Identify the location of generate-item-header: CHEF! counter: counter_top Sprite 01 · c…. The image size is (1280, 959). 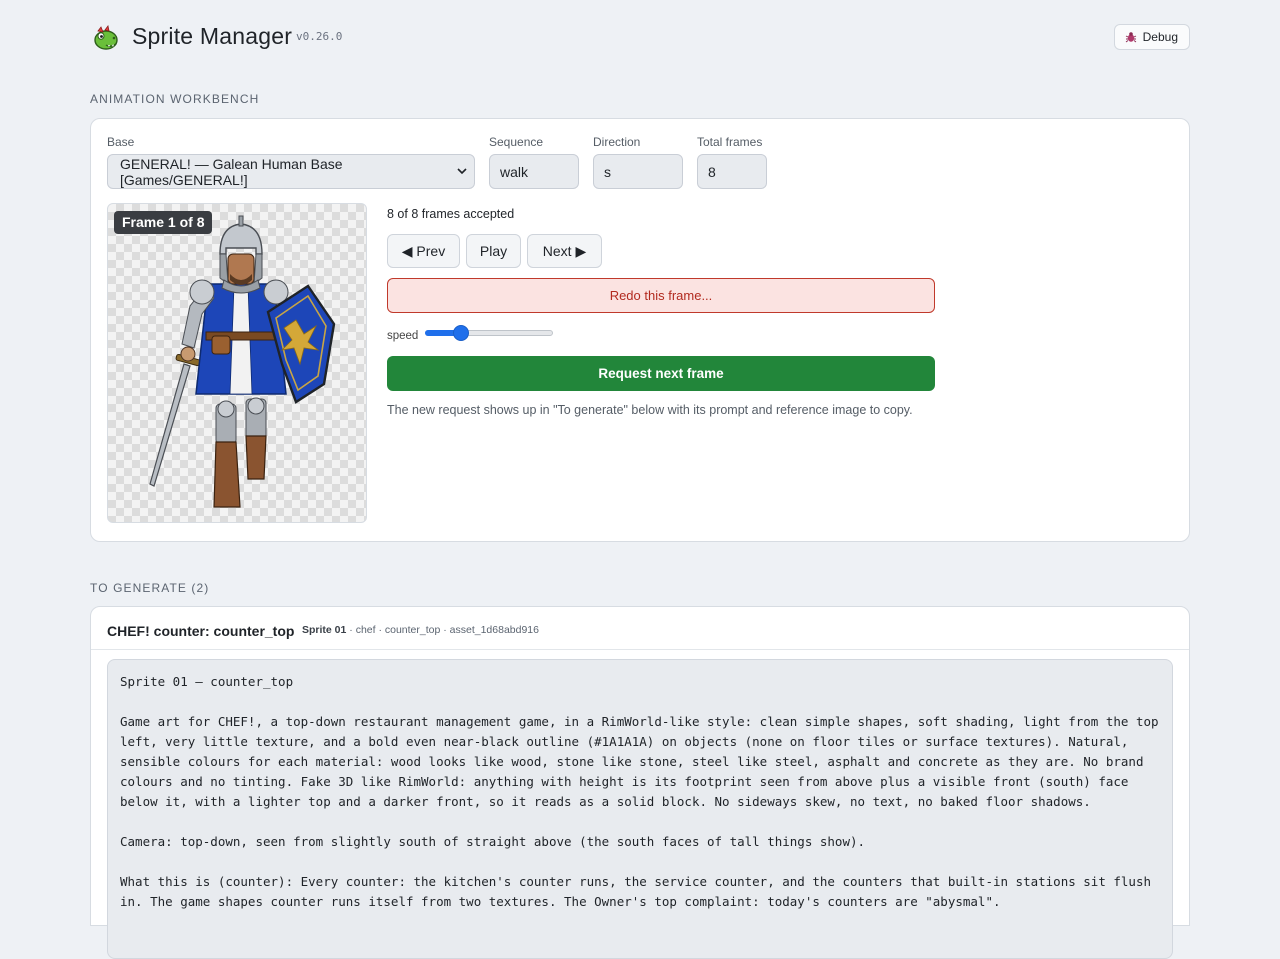
(640, 628).